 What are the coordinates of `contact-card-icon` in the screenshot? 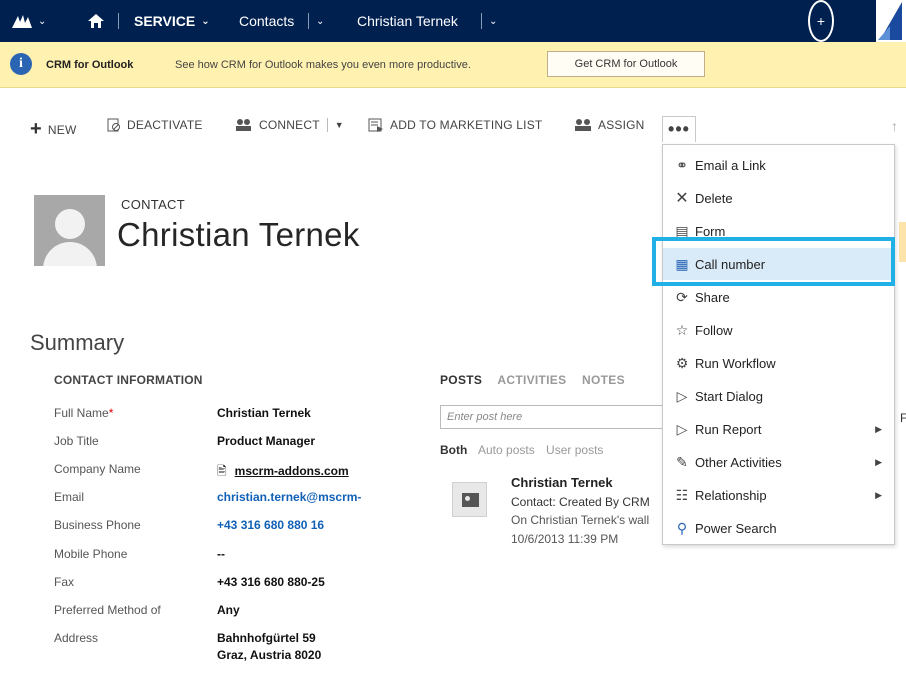 It's located at (469, 499).